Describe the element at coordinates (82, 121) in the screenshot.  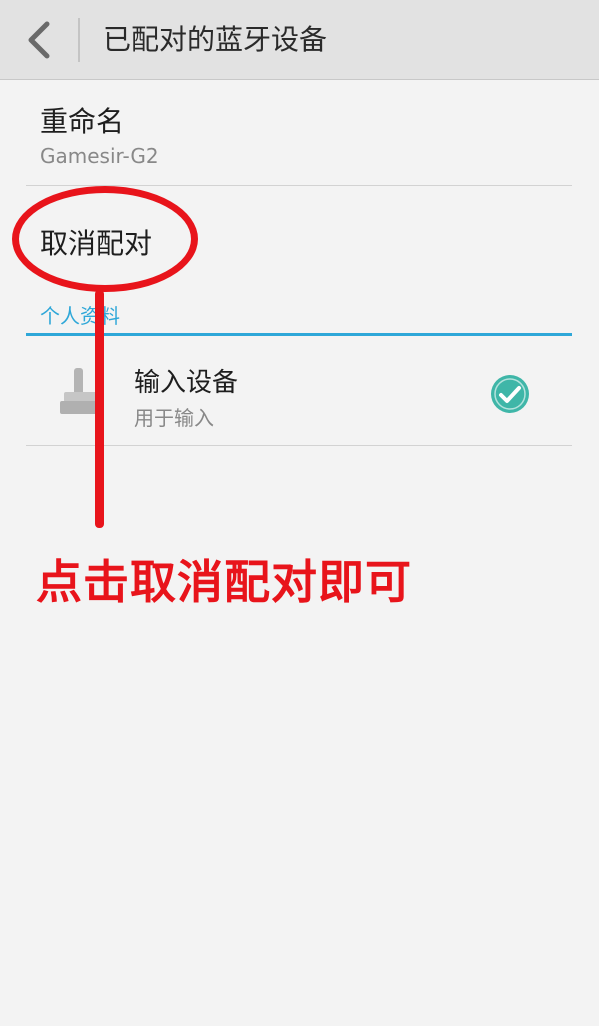
I see `rename-label: 重命名` at that location.